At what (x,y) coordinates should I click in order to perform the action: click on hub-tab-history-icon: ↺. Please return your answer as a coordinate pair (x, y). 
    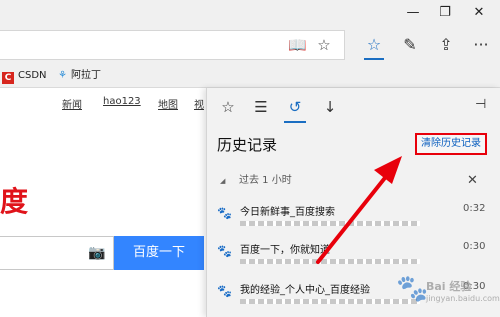
    Looking at the image, I should click on (295, 109).